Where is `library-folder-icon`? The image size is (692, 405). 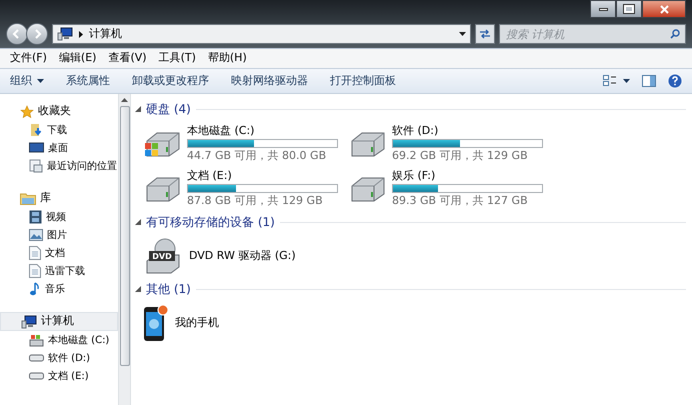 library-folder-icon is located at coordinates (28, 198).